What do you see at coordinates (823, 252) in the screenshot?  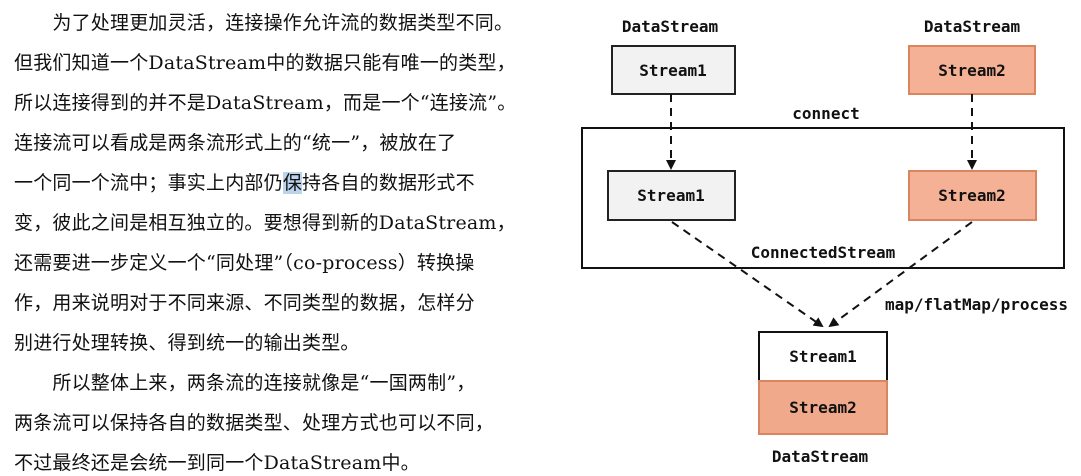 I see `connected-stream-label: ConnectedStream` at bounding box center [823, 252].